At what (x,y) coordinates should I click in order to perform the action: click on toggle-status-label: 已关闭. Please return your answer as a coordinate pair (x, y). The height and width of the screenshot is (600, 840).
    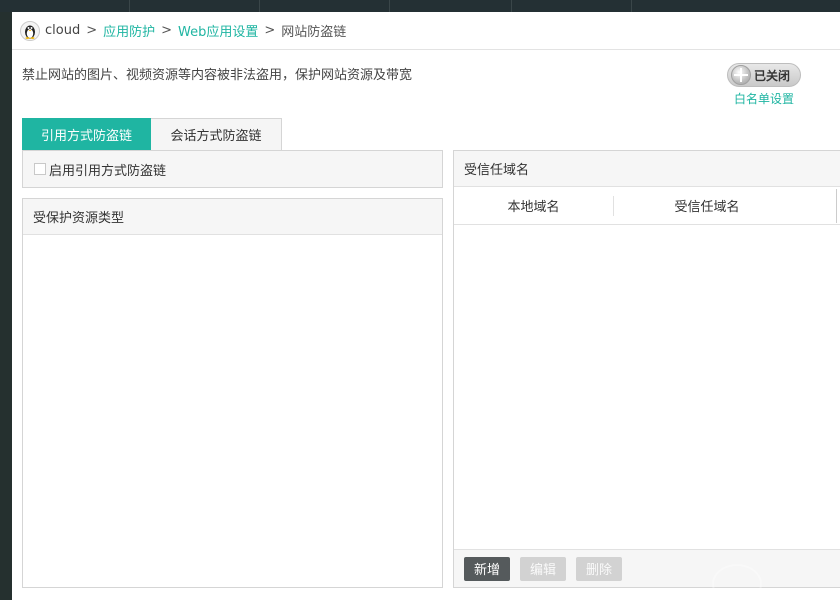
    Looking at the image, I should click on (772, 75).